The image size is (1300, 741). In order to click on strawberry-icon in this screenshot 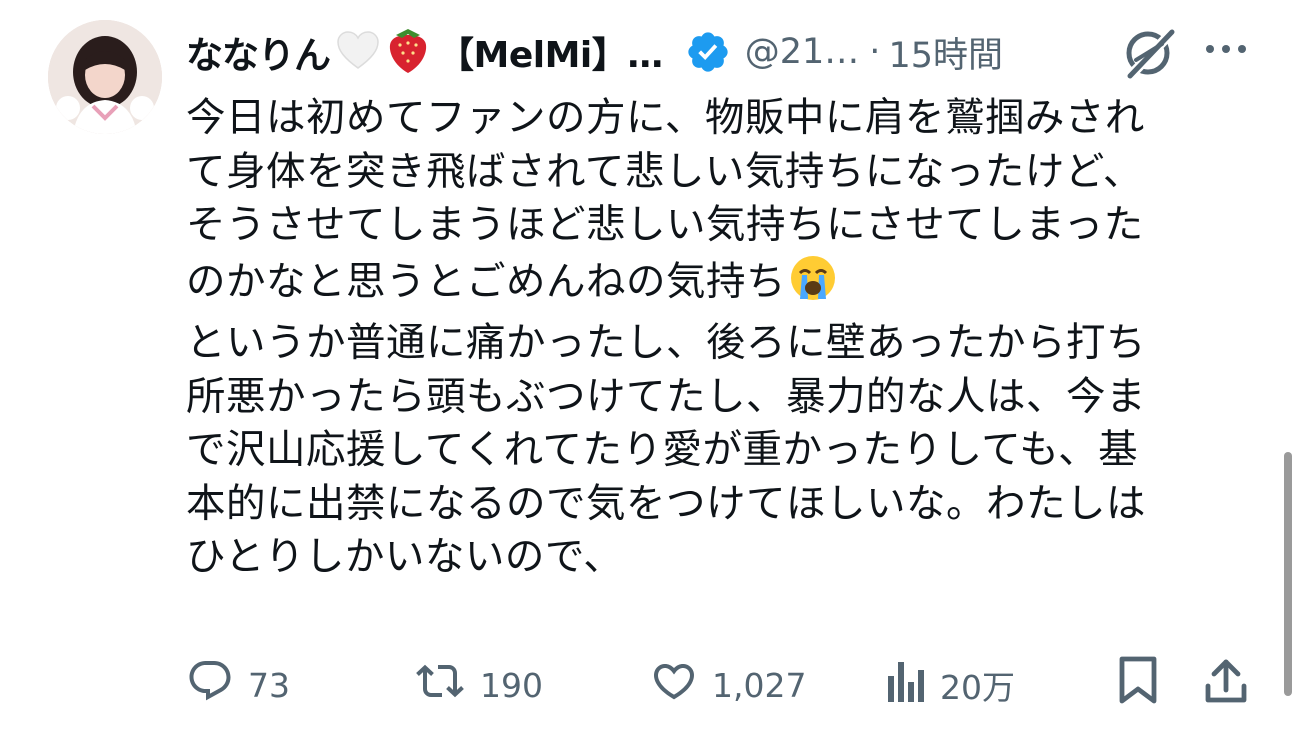, I will do `click(408, 52)`.